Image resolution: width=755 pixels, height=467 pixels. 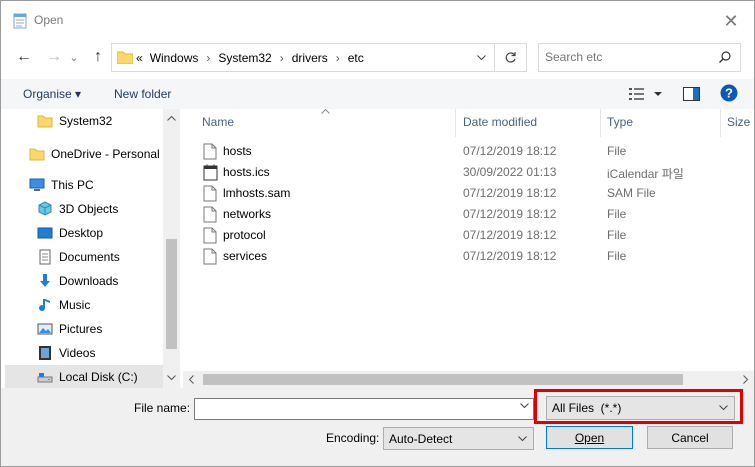 What do you see at coordinates (45, 208) in the screenshot?
I see `3d-objects-icon` at bounding box center [45, 208].